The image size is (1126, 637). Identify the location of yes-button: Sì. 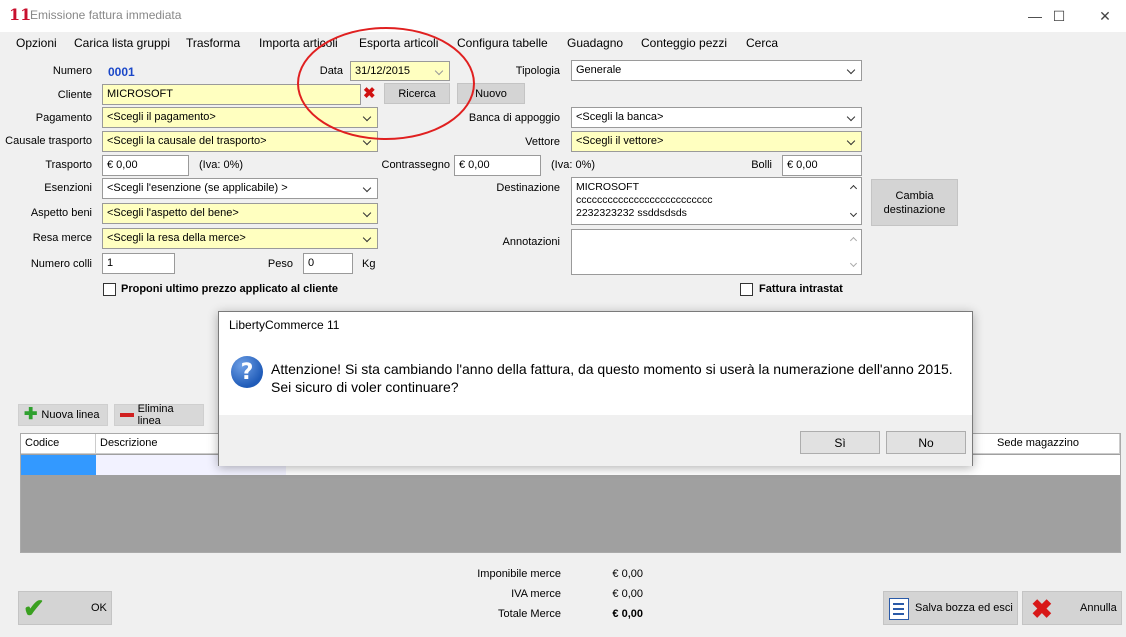
(840, 442).